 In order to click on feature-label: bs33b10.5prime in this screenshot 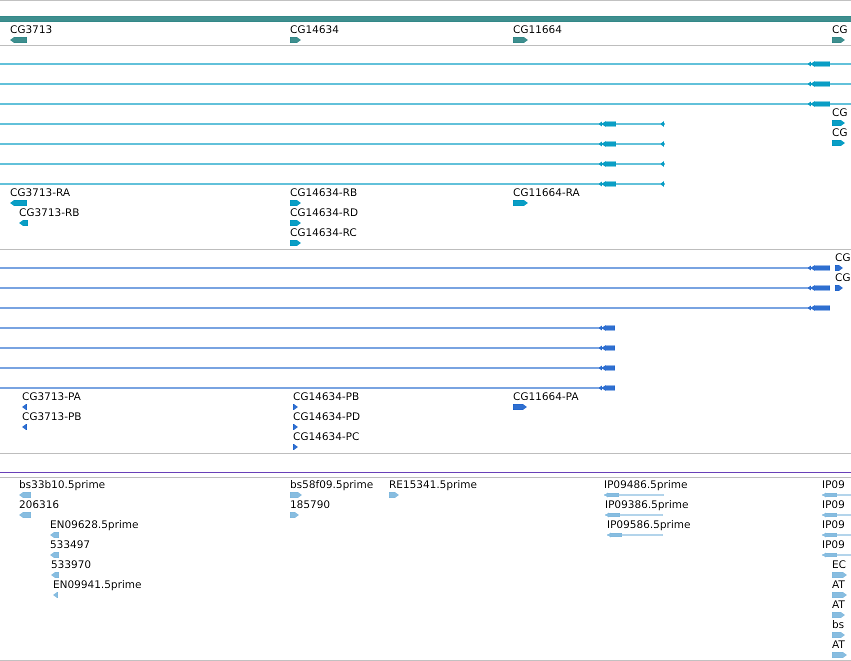, I will do `click(62, 485)`.